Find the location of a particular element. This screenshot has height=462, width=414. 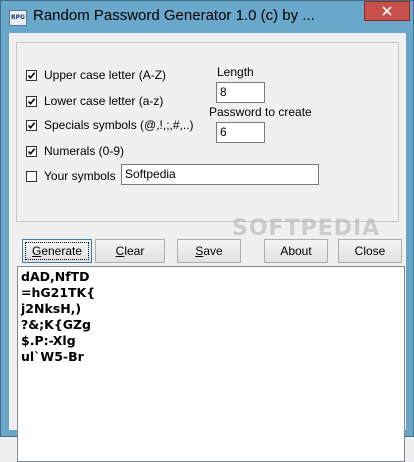

password-line: ?&;K{GZg is located at coordinates (56, 324).